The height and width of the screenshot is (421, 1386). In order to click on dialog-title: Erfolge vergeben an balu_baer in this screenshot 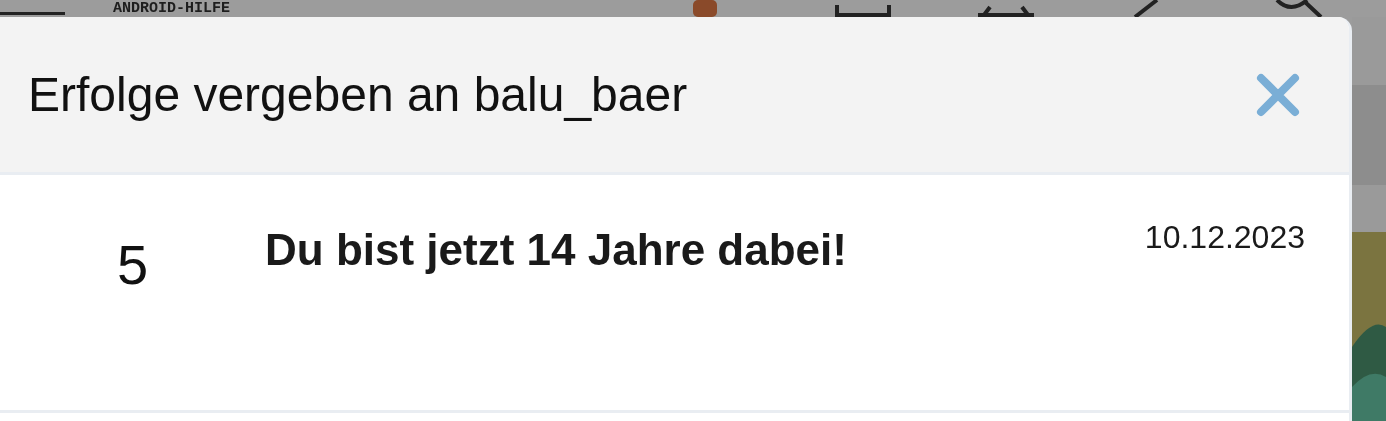, I will do `click(358, 94)`.